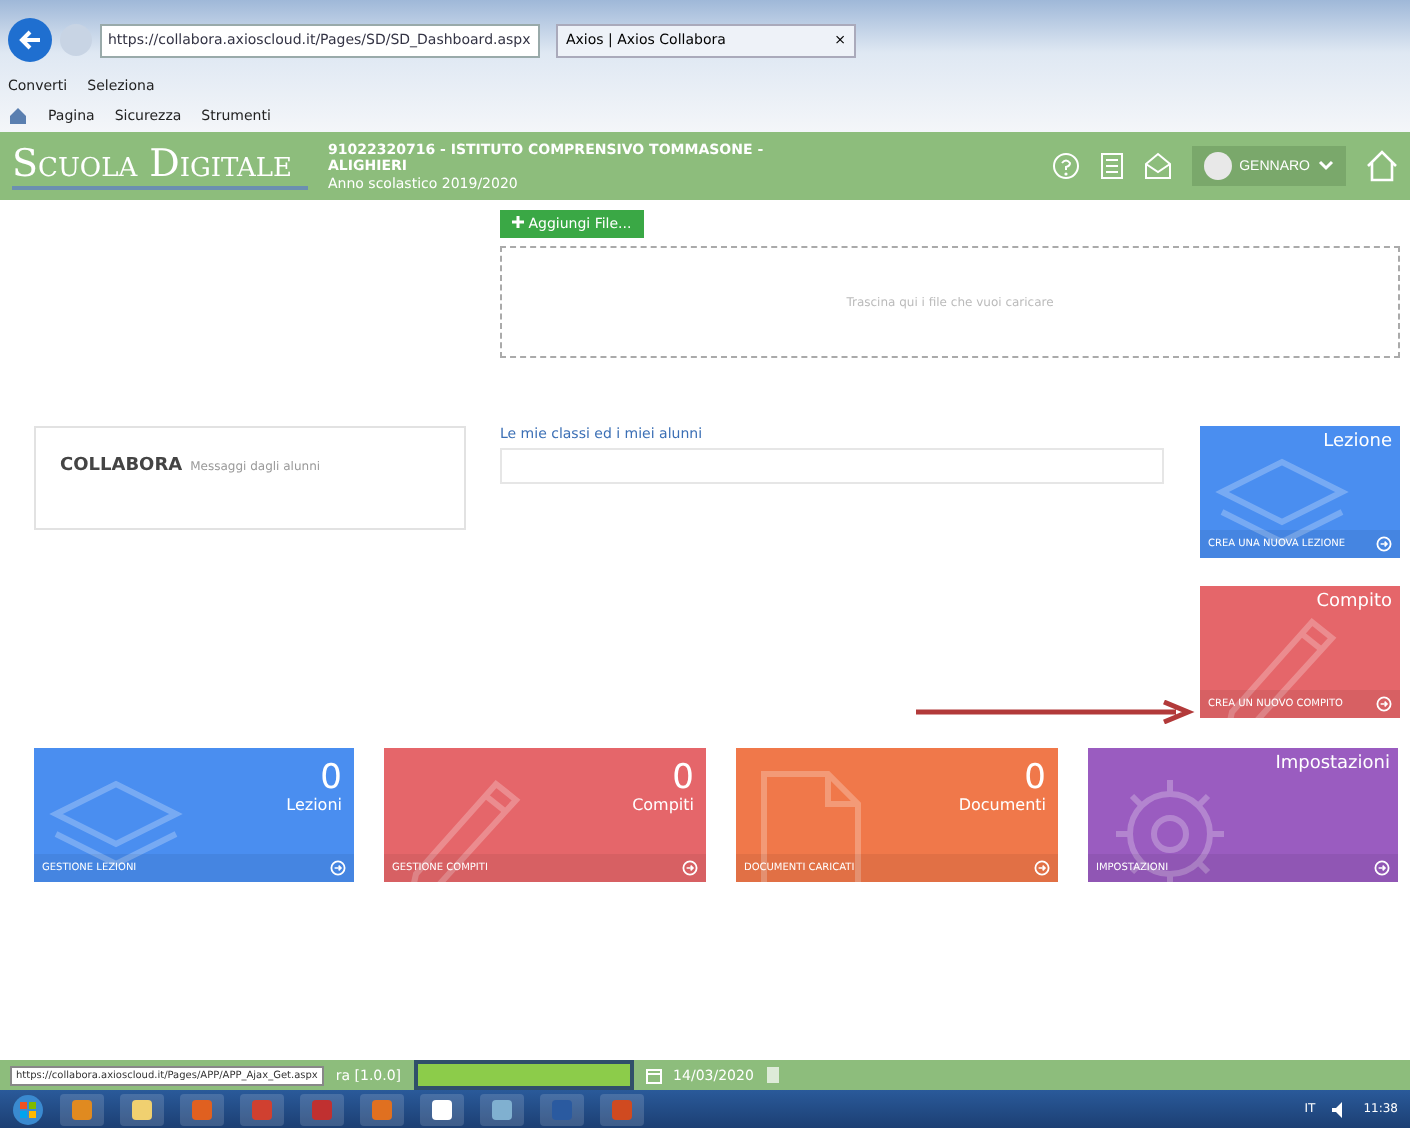 The image size is (1410, 1128). What do you see at coordinates (314, 805) in the screenshot?
I see `tile-label: Lezioni` at bounding box center [314, 805].